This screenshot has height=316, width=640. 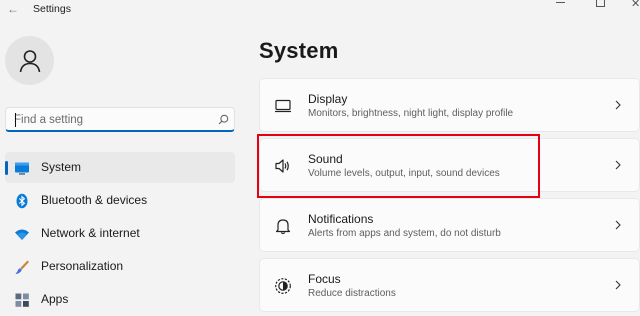 I want to click on search-icon, so click(x=223, y=119).